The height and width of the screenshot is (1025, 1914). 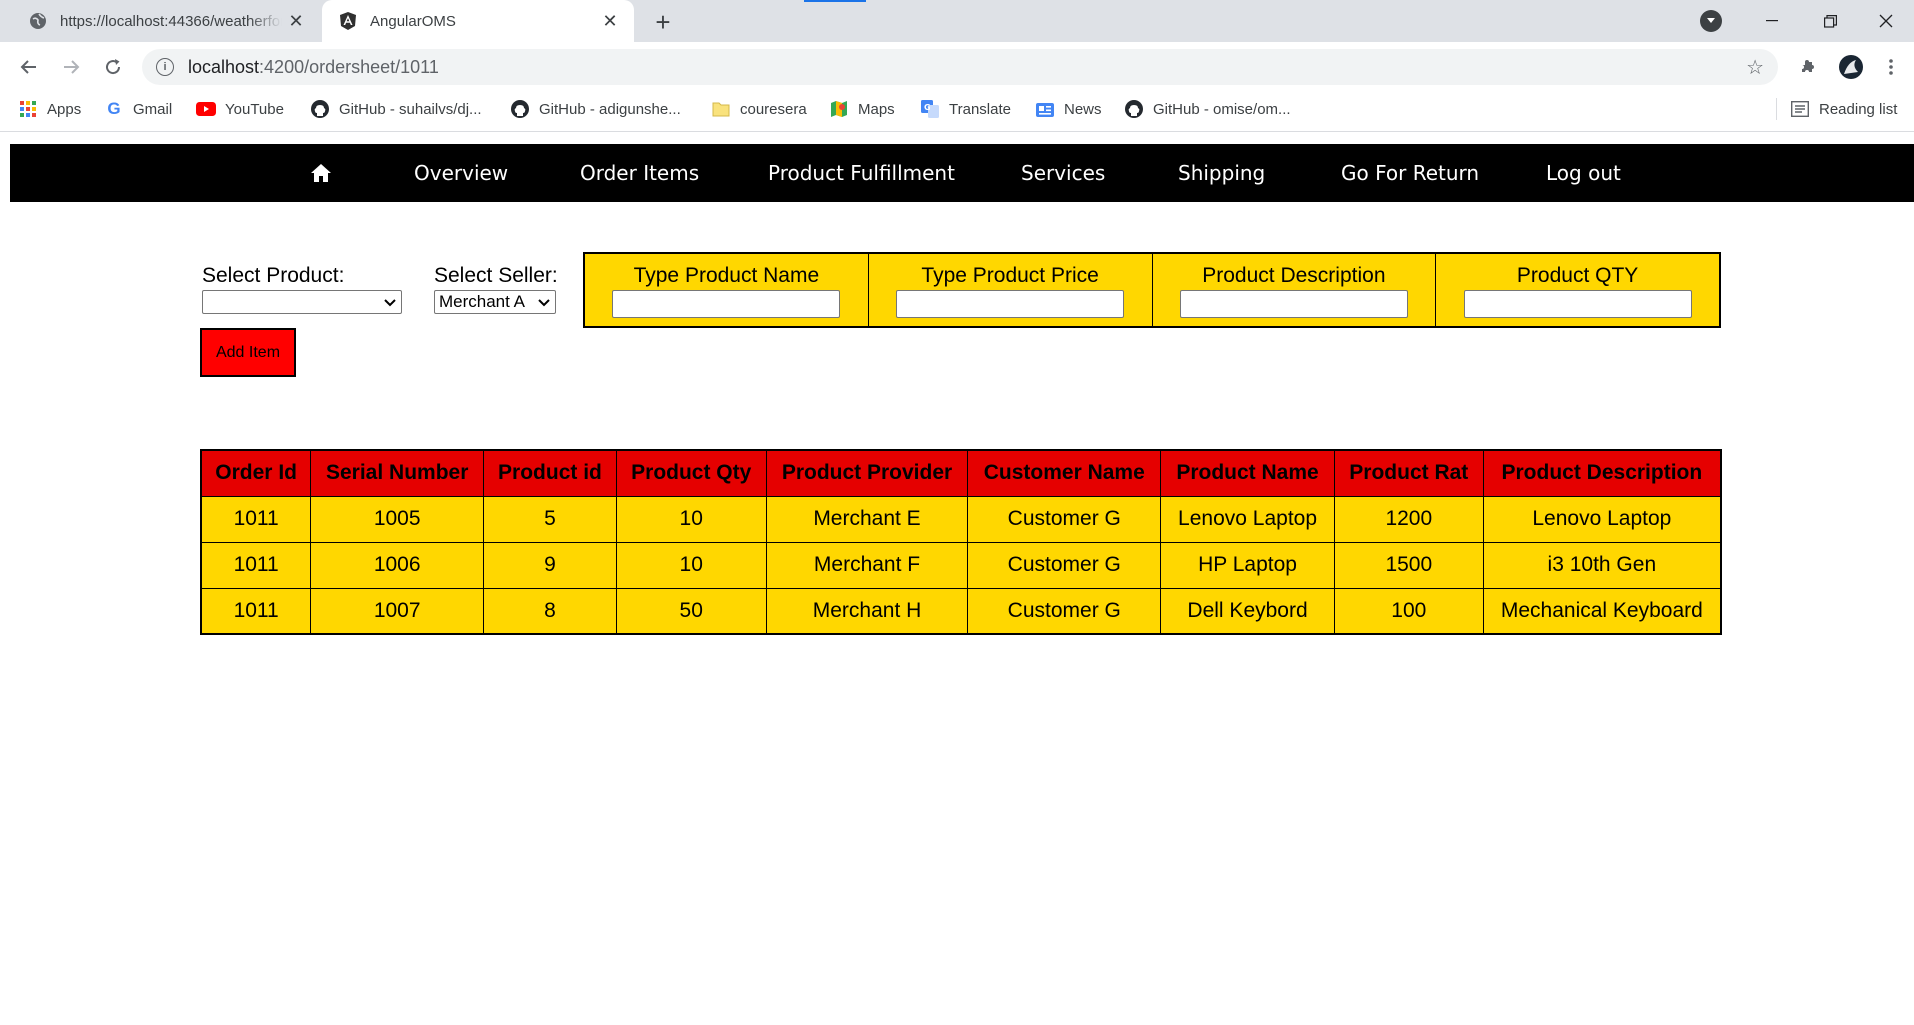 I want to click on news-icon, so click(x=1045, y=109).